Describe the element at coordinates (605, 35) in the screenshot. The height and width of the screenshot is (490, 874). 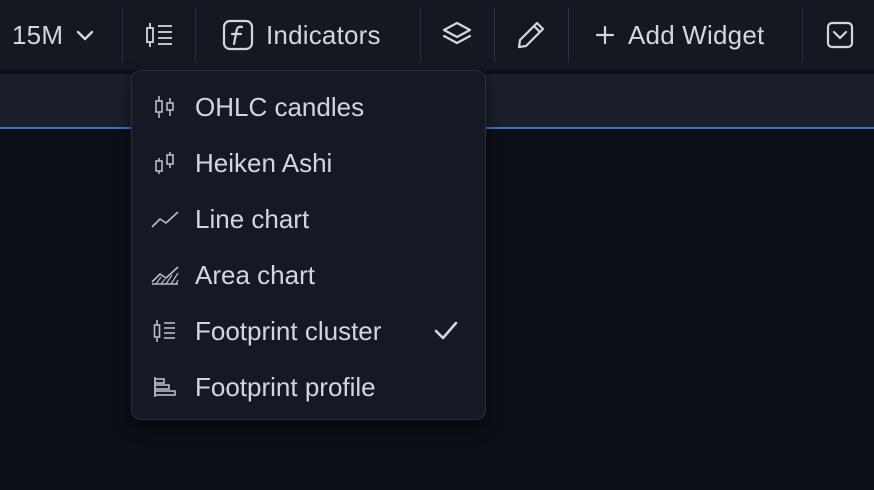
I see `plus-icon` at that location.